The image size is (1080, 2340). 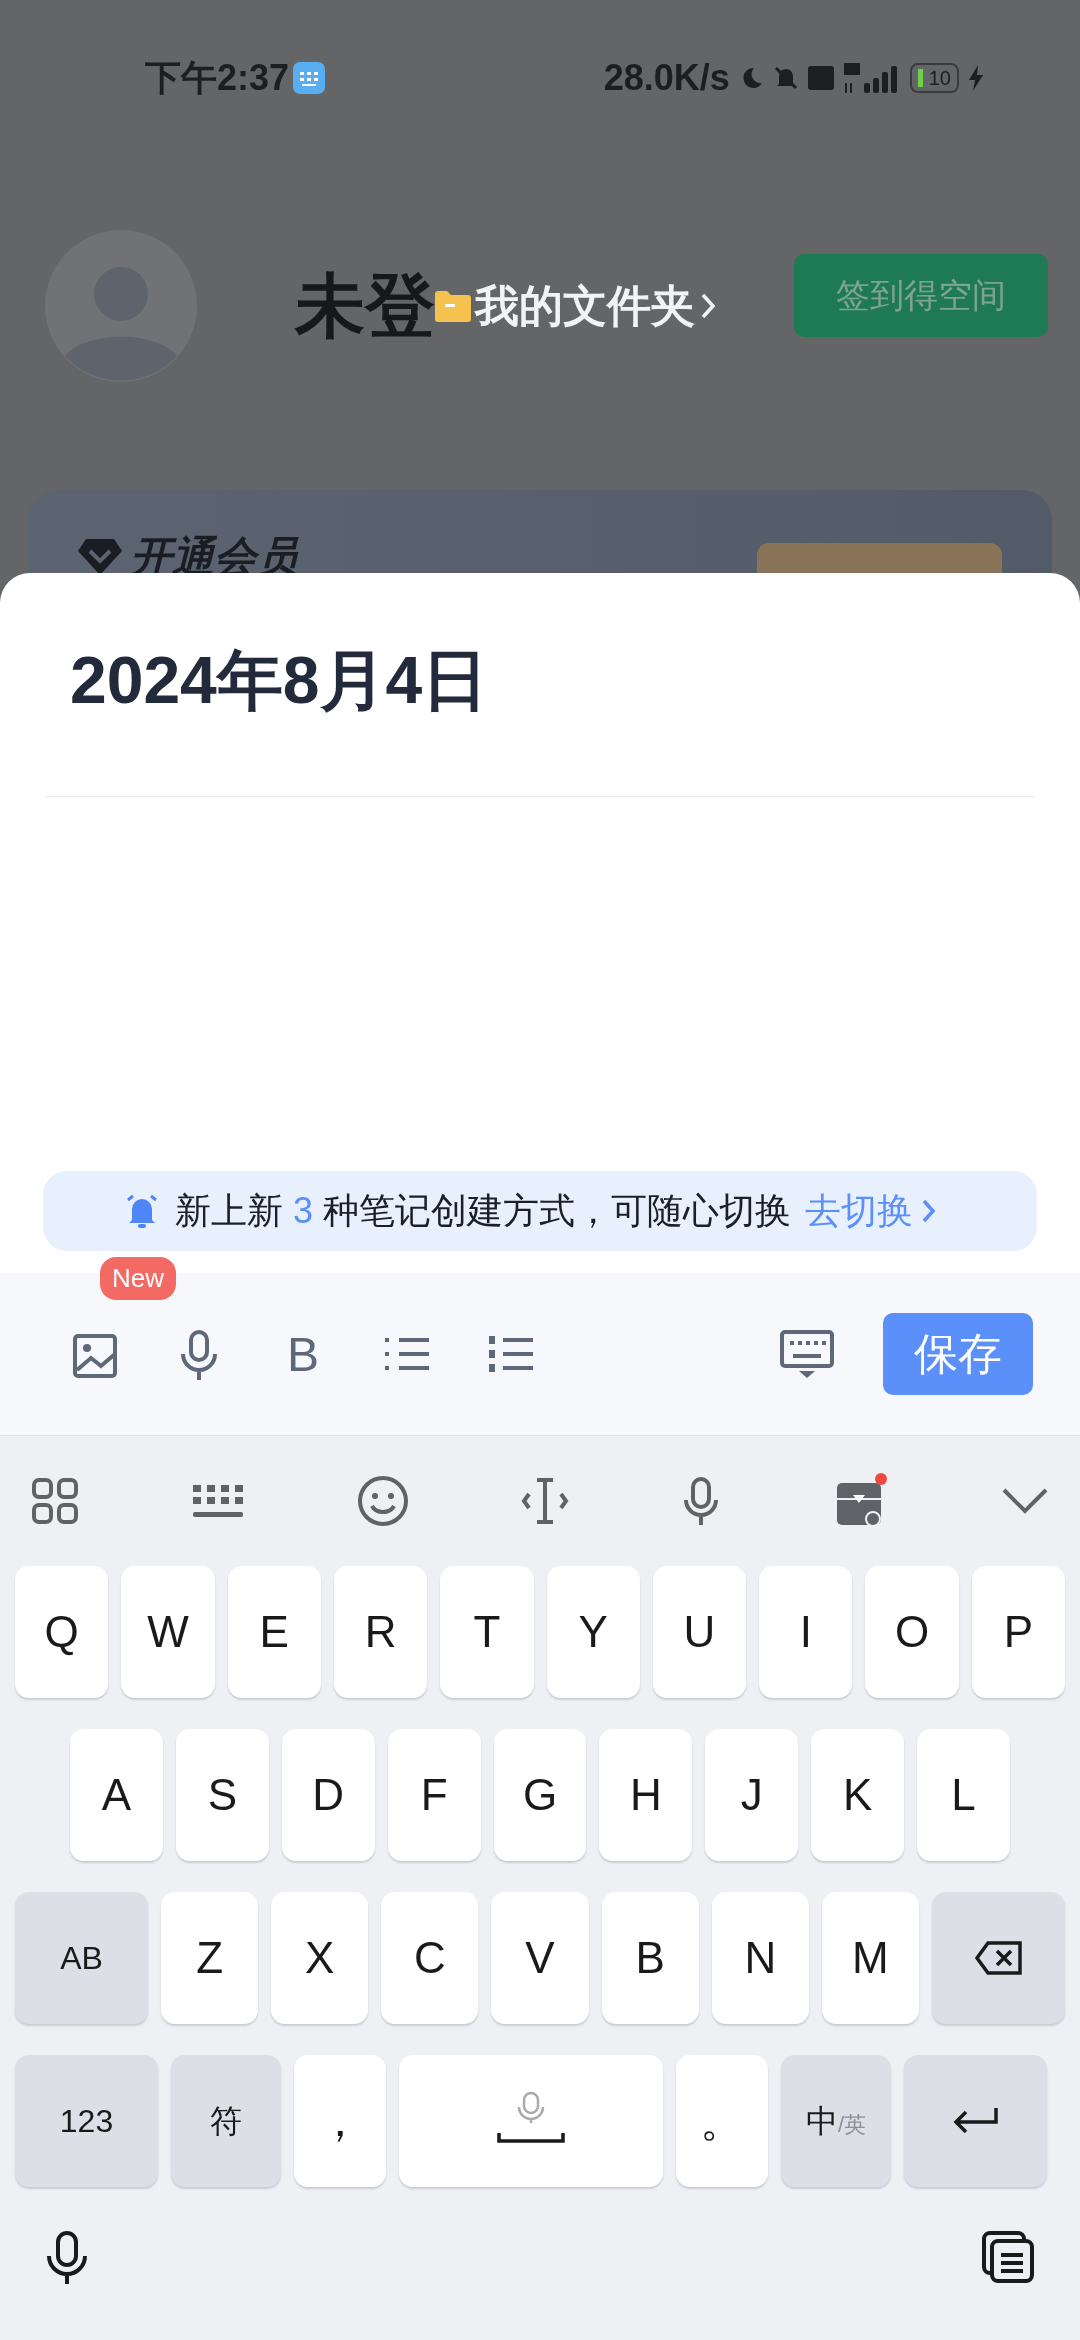 I want to click on text-cursor-icon, so click(x=545, y=1501).